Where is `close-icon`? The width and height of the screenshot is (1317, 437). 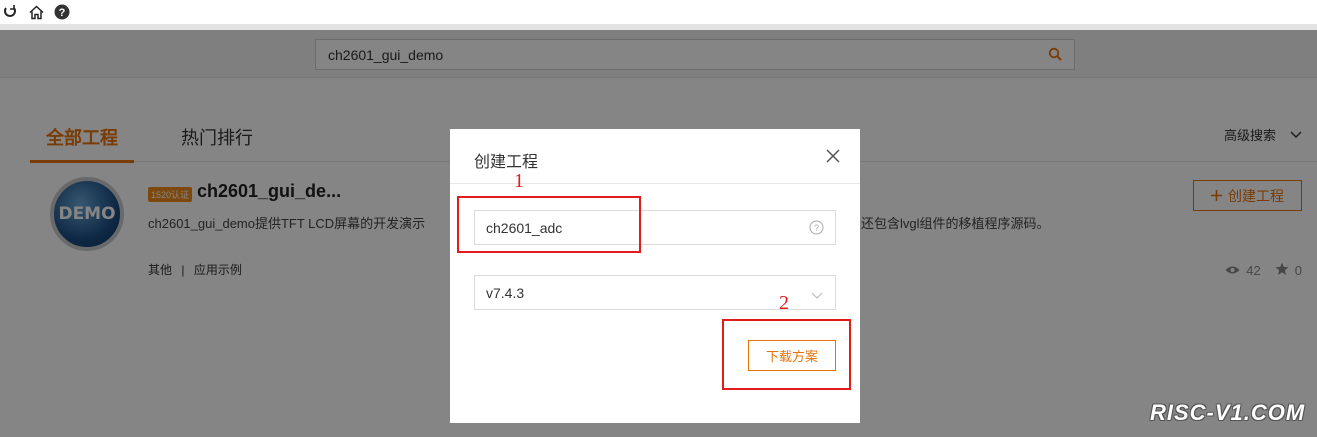 close-icon is located at coordinates (833, 156).